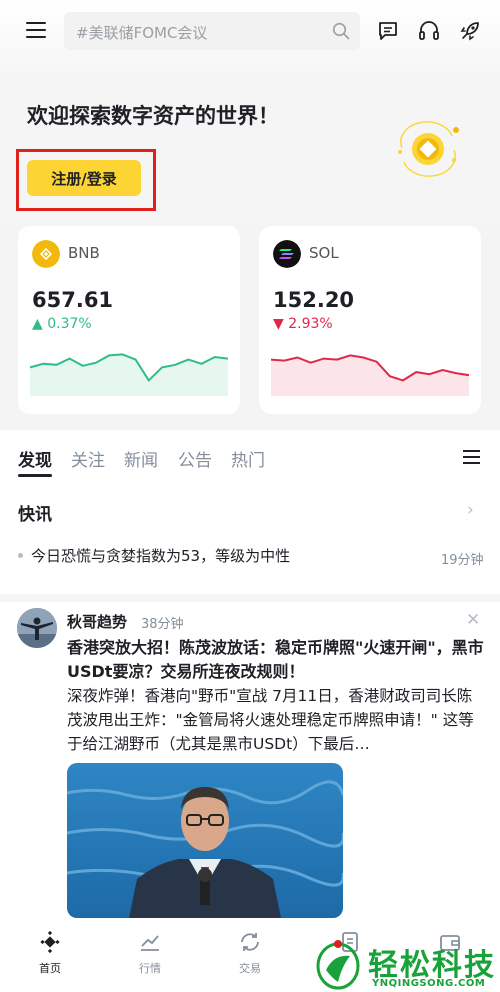  What do you see at coordinates (287, 254) in the screenshot?
I see `sol-logo-icon` at bounding box center [287, 254].